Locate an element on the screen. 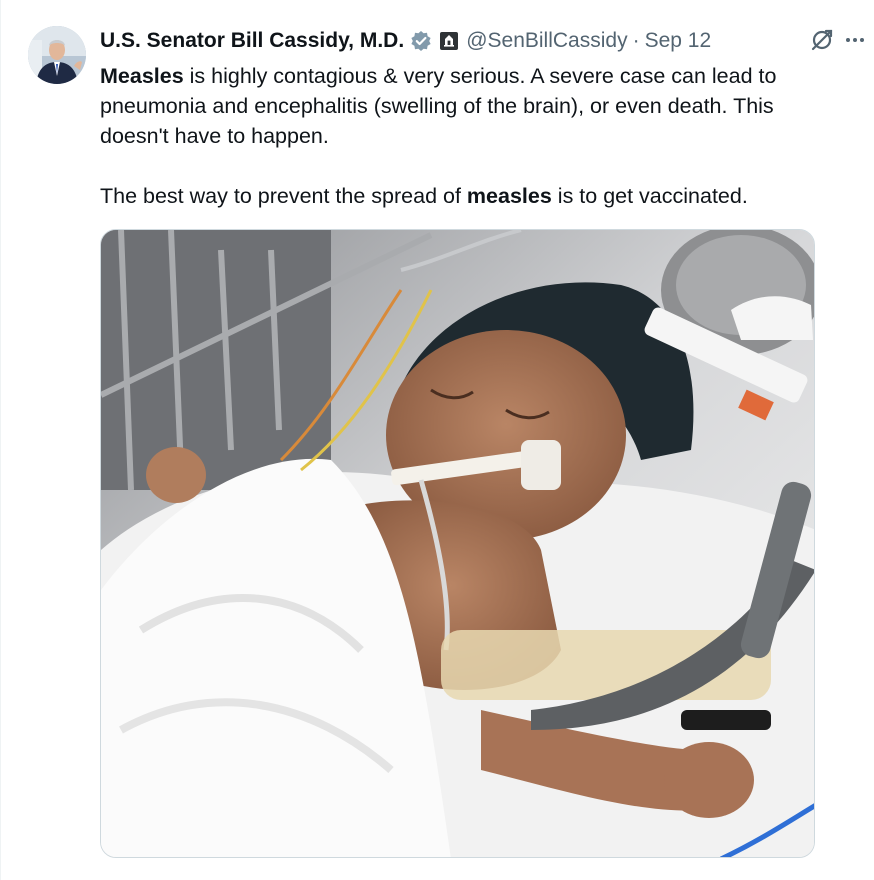 This screenshot has width=874, height=880. avatar is located at coordinates (57, 55).